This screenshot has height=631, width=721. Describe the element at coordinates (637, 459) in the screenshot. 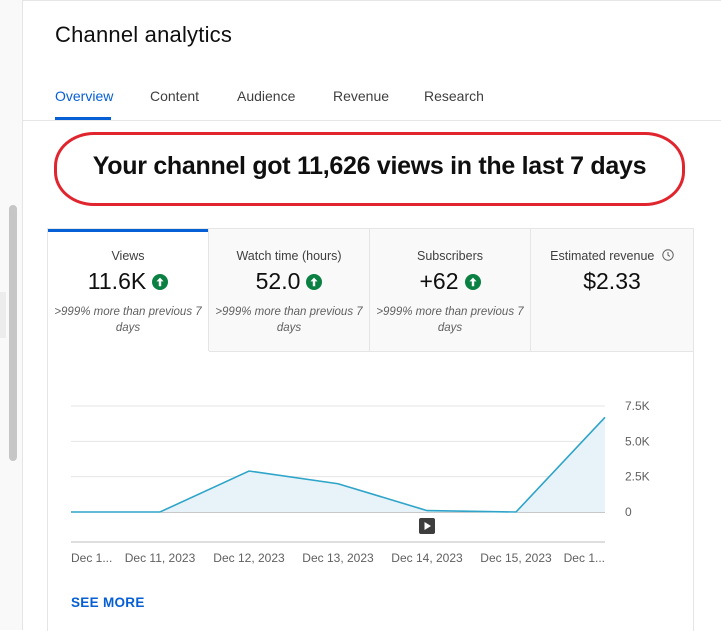

I see `y-axis-labels: 0 2.5K 5.0K 7.5K` at that location.